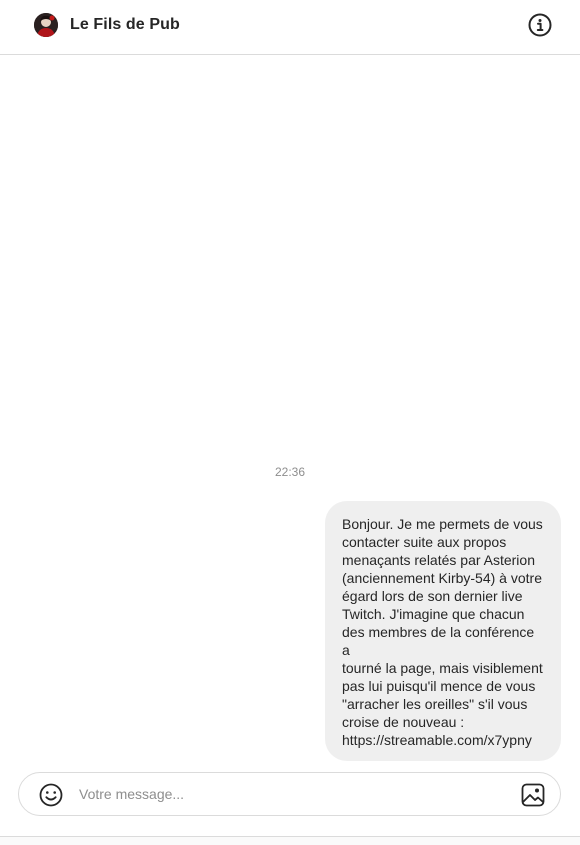  What do you see at coordinates (125, 25) in the screenshot?
I see `conversation-title: Le Fils de Pub` at bounding box center [125, 25].